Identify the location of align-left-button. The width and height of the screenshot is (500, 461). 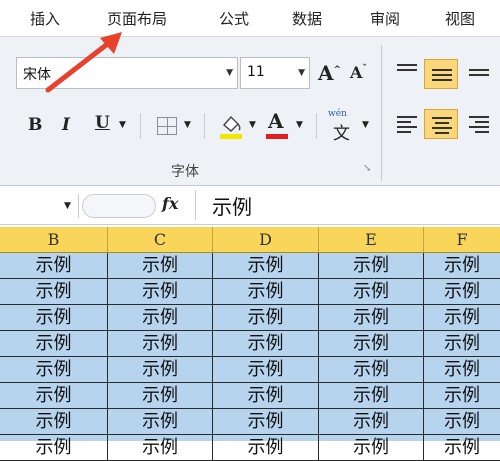
(407, 124).